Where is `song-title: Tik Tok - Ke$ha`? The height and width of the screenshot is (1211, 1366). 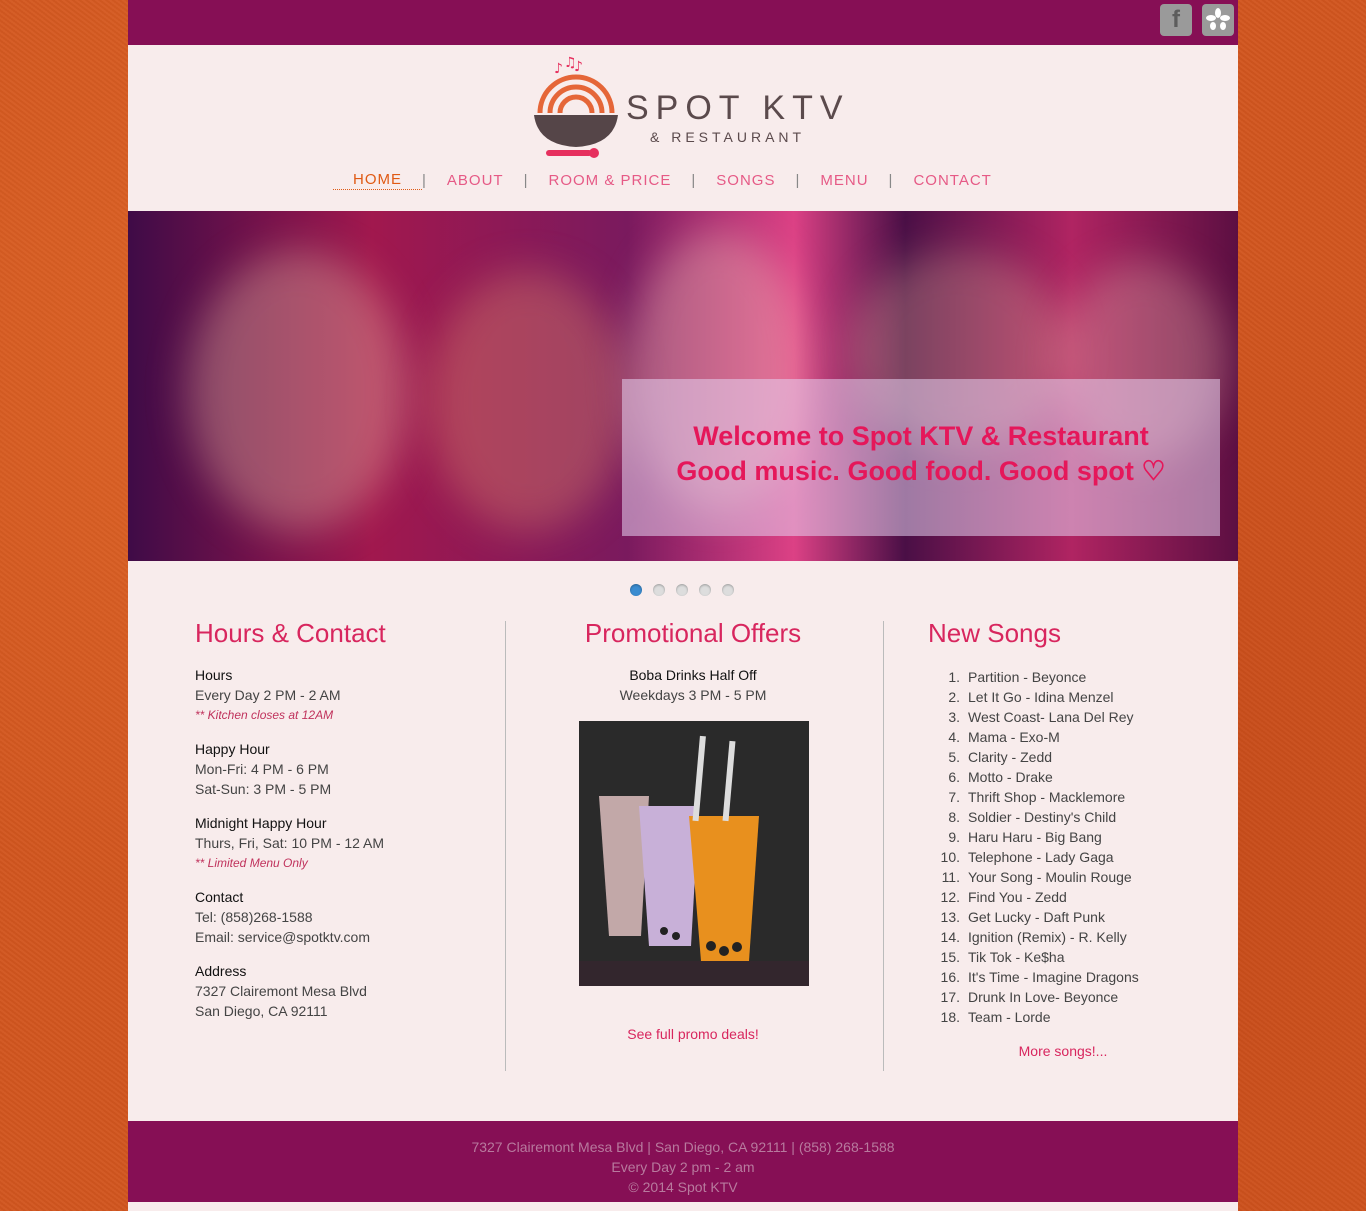 song-title: Tik Tok - Ke$ha is located at coordinates (1016, 957).